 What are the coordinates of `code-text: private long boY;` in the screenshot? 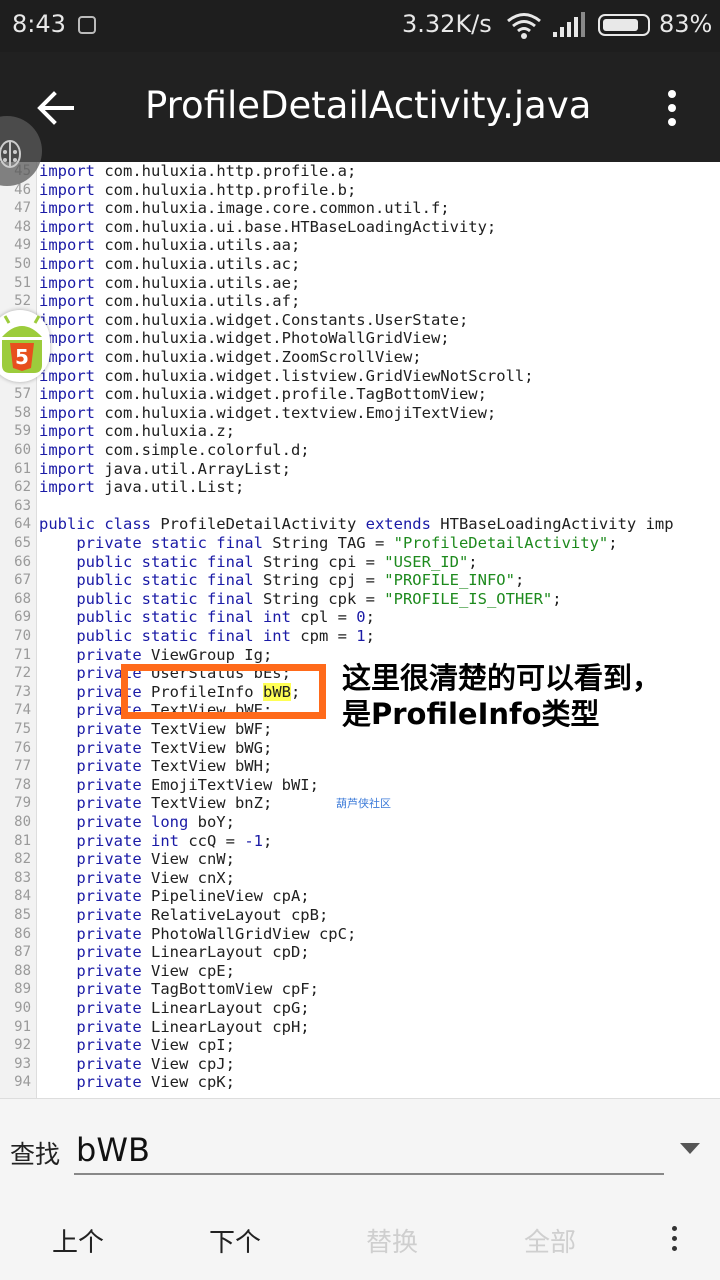 It's located at (137, 822).